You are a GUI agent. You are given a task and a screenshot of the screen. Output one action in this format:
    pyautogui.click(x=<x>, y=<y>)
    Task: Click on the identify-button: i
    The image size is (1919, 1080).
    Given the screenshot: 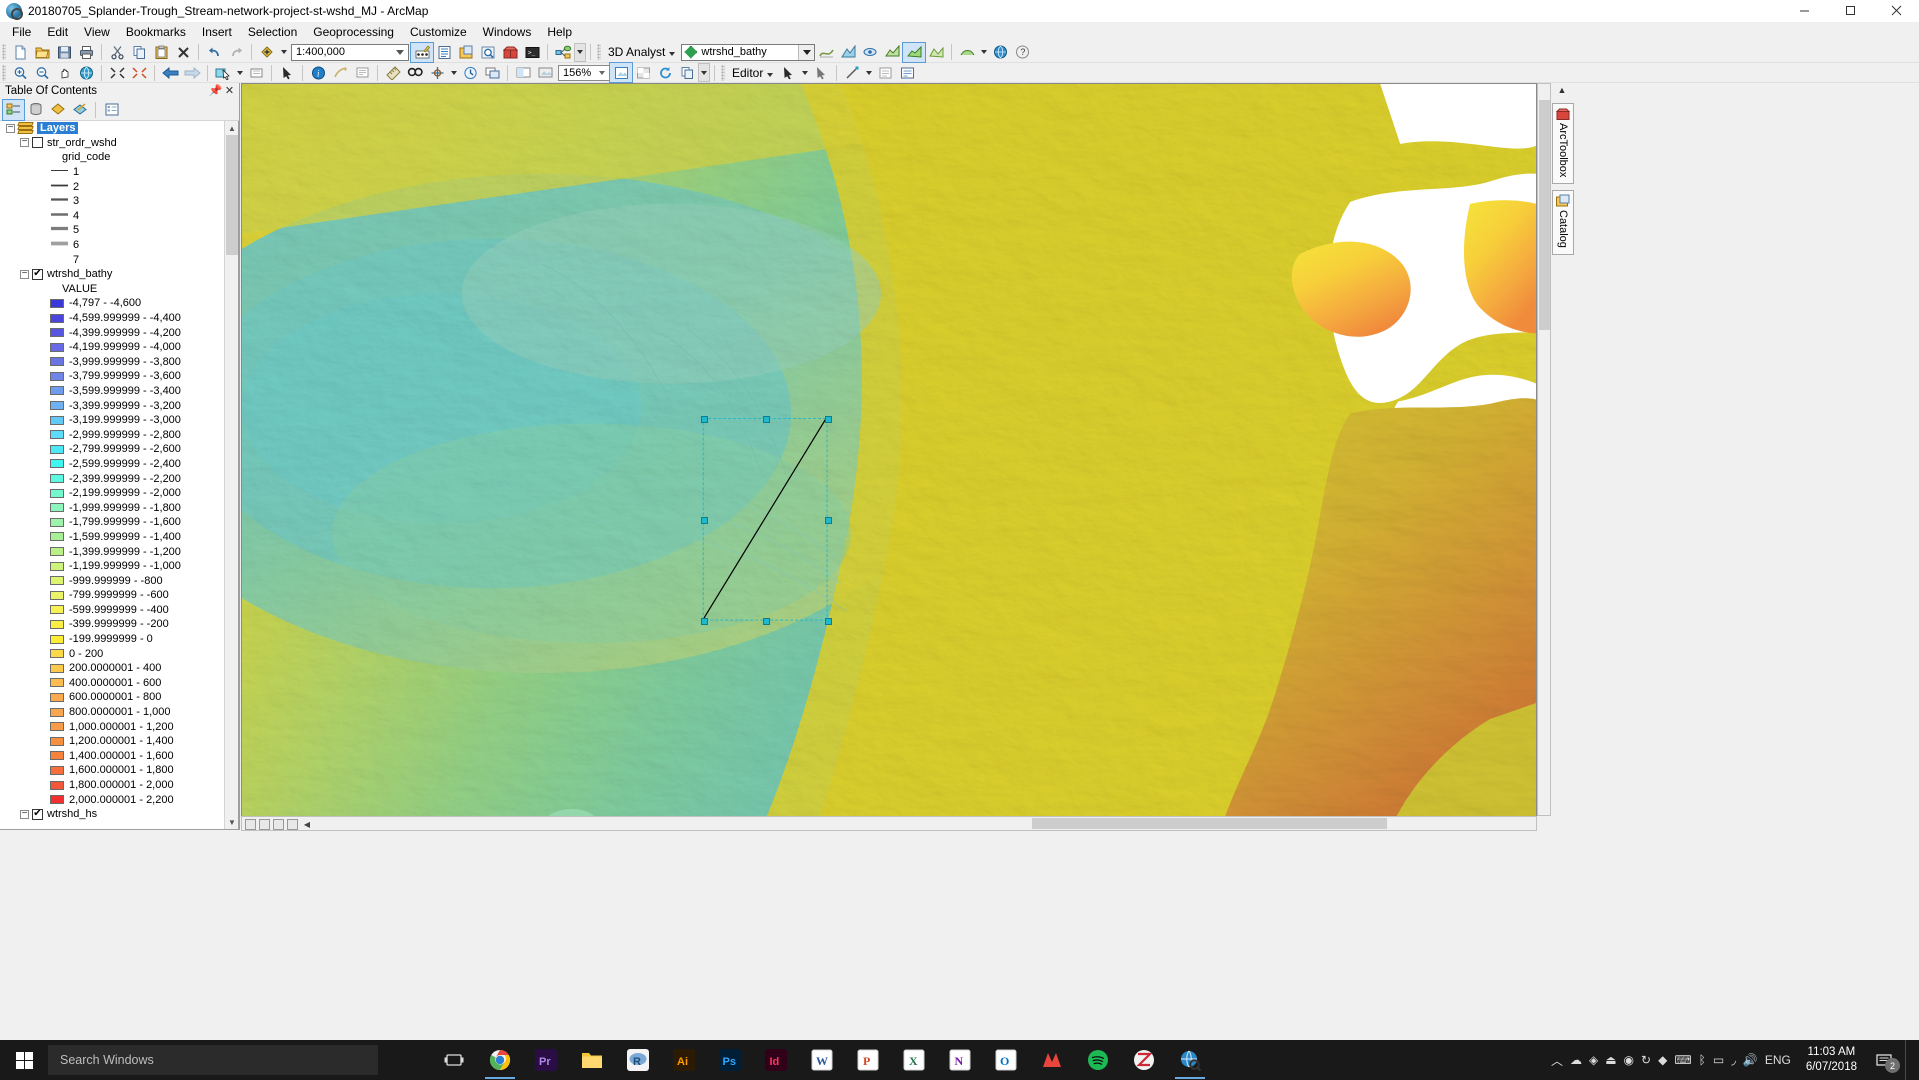 What is the action you would take?
    pyautogui.click(x=318, y=72)
    